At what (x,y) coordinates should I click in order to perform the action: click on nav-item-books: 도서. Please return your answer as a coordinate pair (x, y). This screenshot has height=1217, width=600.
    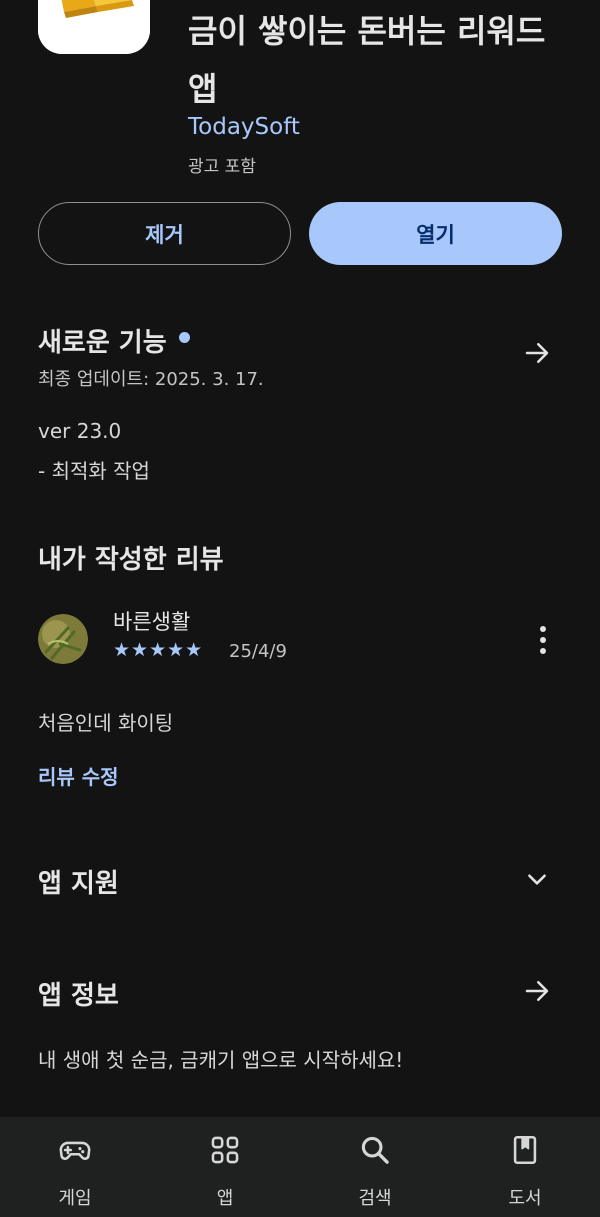
    Looking at the image, I should click on (525, 1167).